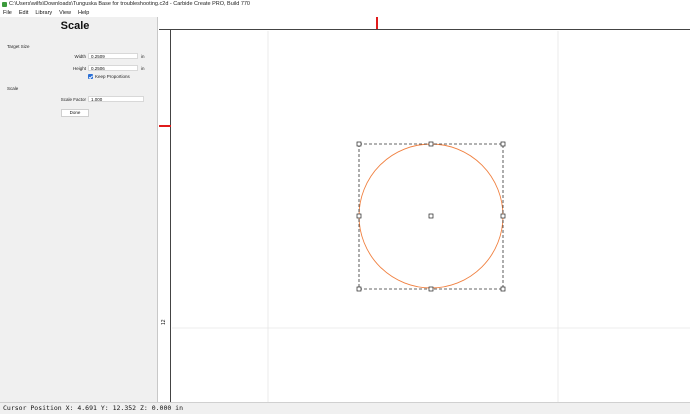 Image resolution: width=690 pixels, height=414 pixels. Describe the element at coordinates (431, 144) in the screenshot. I see `resize-handle-top` at that location.